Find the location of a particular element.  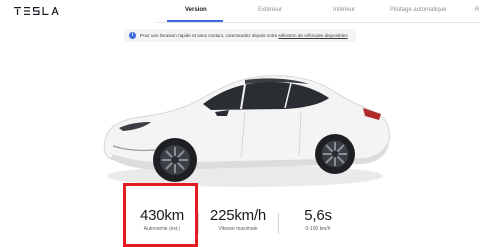

acceleration-stat: 5,6s 0-100 km/h is located at coordinates (318, 220).